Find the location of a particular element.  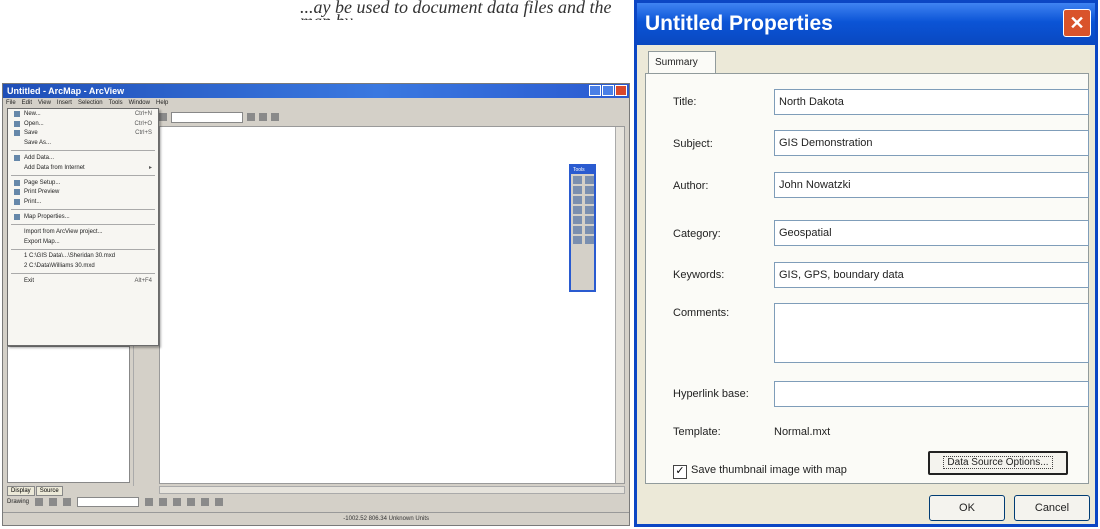

standard-toolbar is located at coordinates (254, 117).